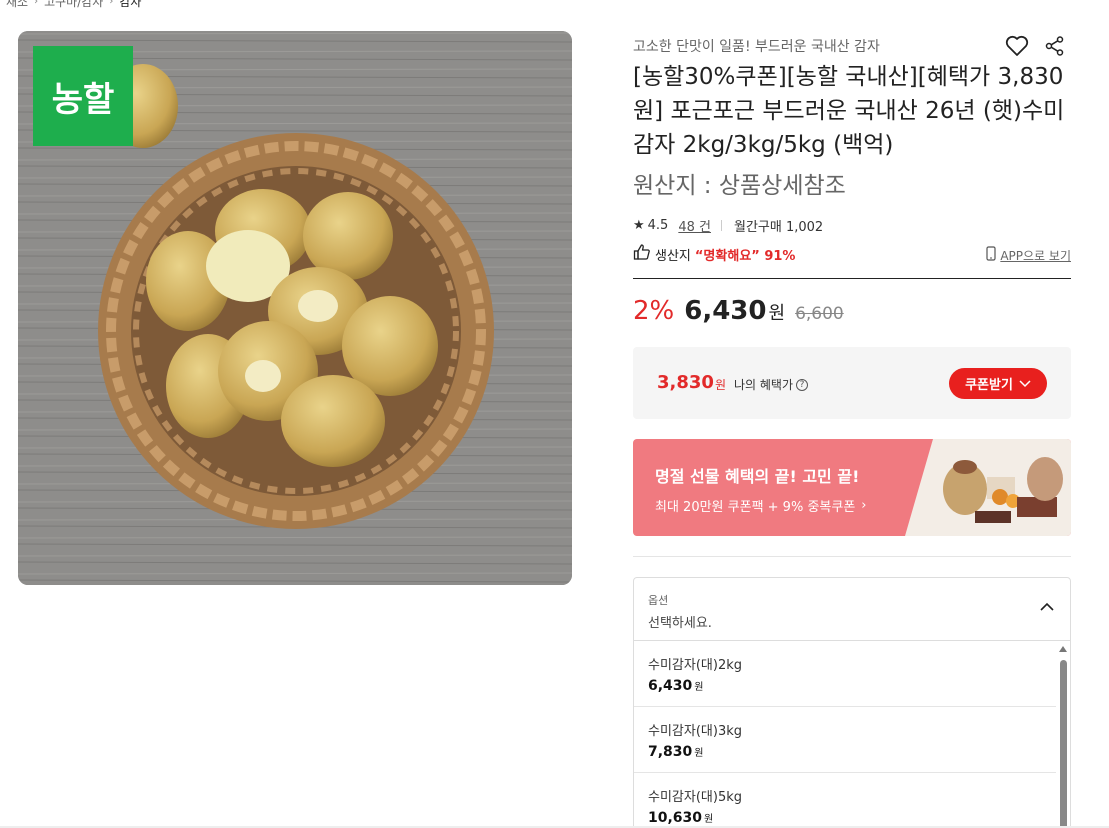  I want to click on freshness-rating: 생산지 “명확해요” 91%, so click(714, 254).